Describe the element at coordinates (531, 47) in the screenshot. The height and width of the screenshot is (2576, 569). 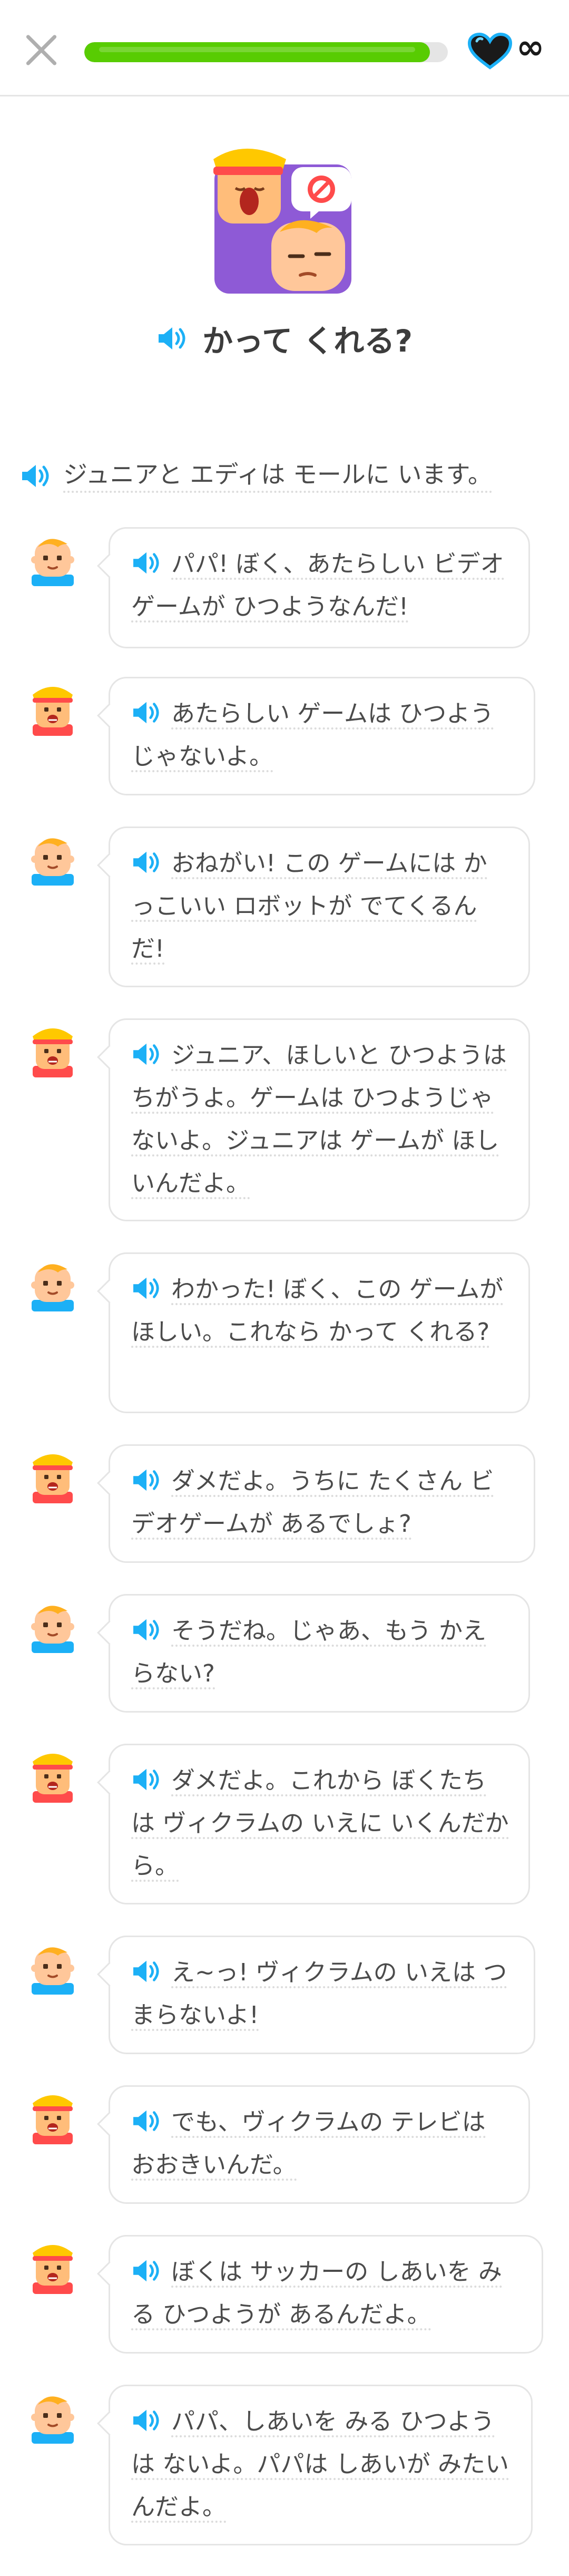
I see `hearts-count: ∞` at that location.